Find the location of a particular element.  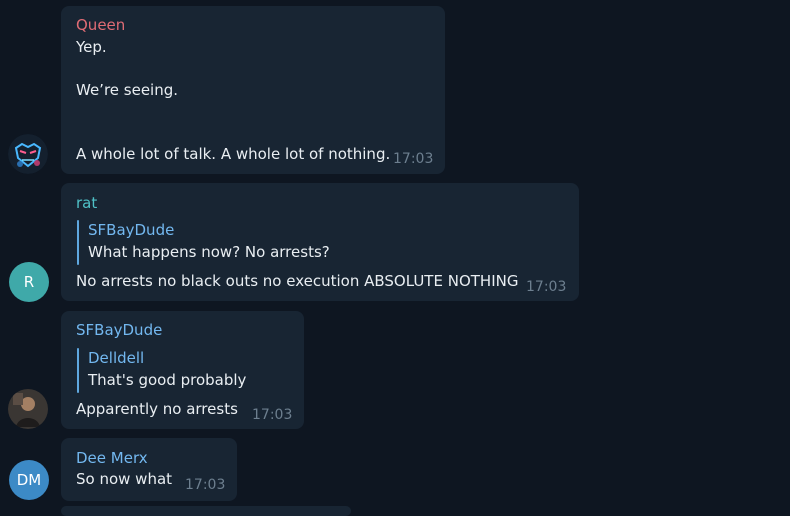

sender-name: rat is located at coordinates (86, 203).